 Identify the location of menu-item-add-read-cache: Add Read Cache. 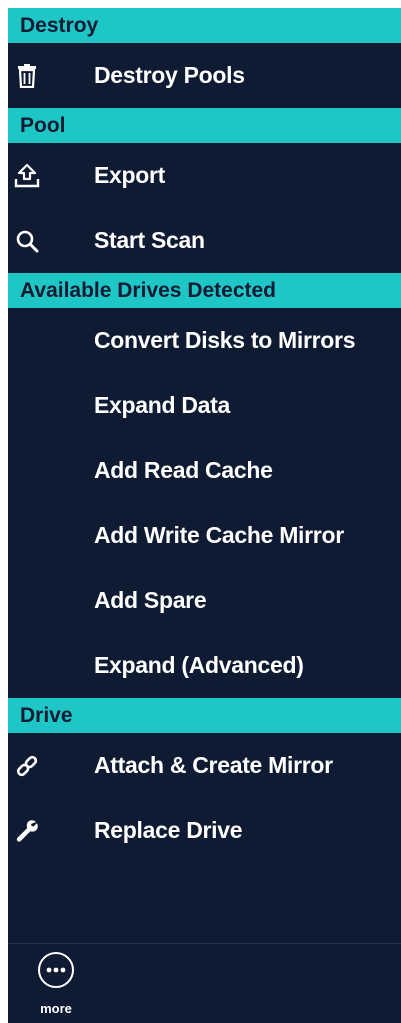
(204, 470).